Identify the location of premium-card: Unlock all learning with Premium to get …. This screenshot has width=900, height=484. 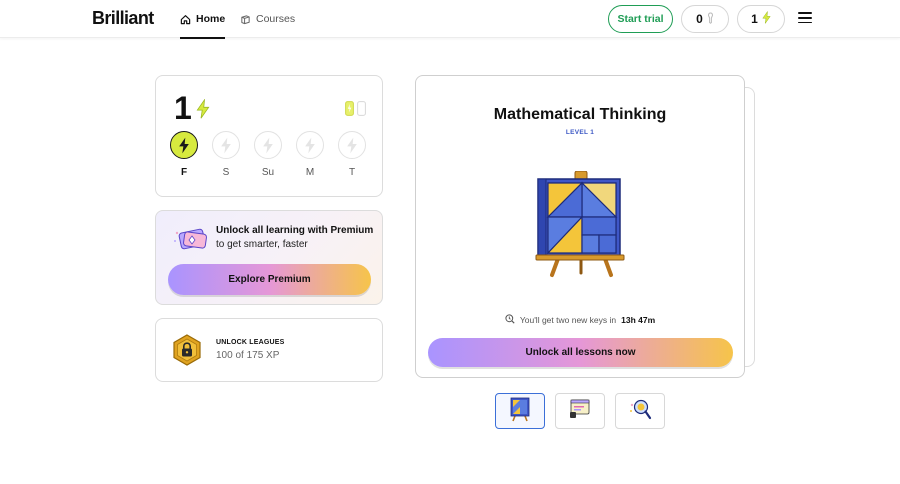
(269, 257).